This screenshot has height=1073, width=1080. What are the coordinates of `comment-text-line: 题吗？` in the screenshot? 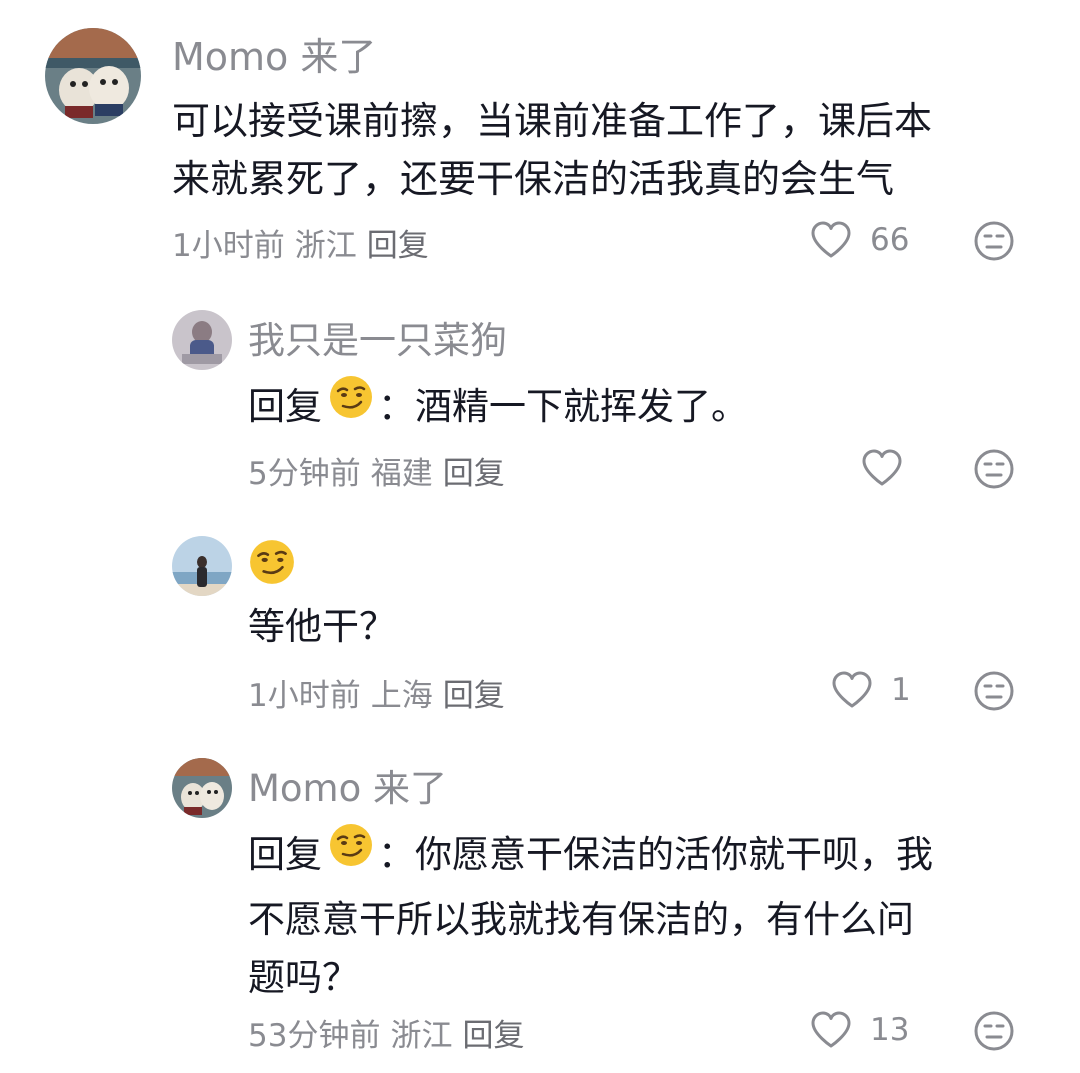 It's located at (303, 977).